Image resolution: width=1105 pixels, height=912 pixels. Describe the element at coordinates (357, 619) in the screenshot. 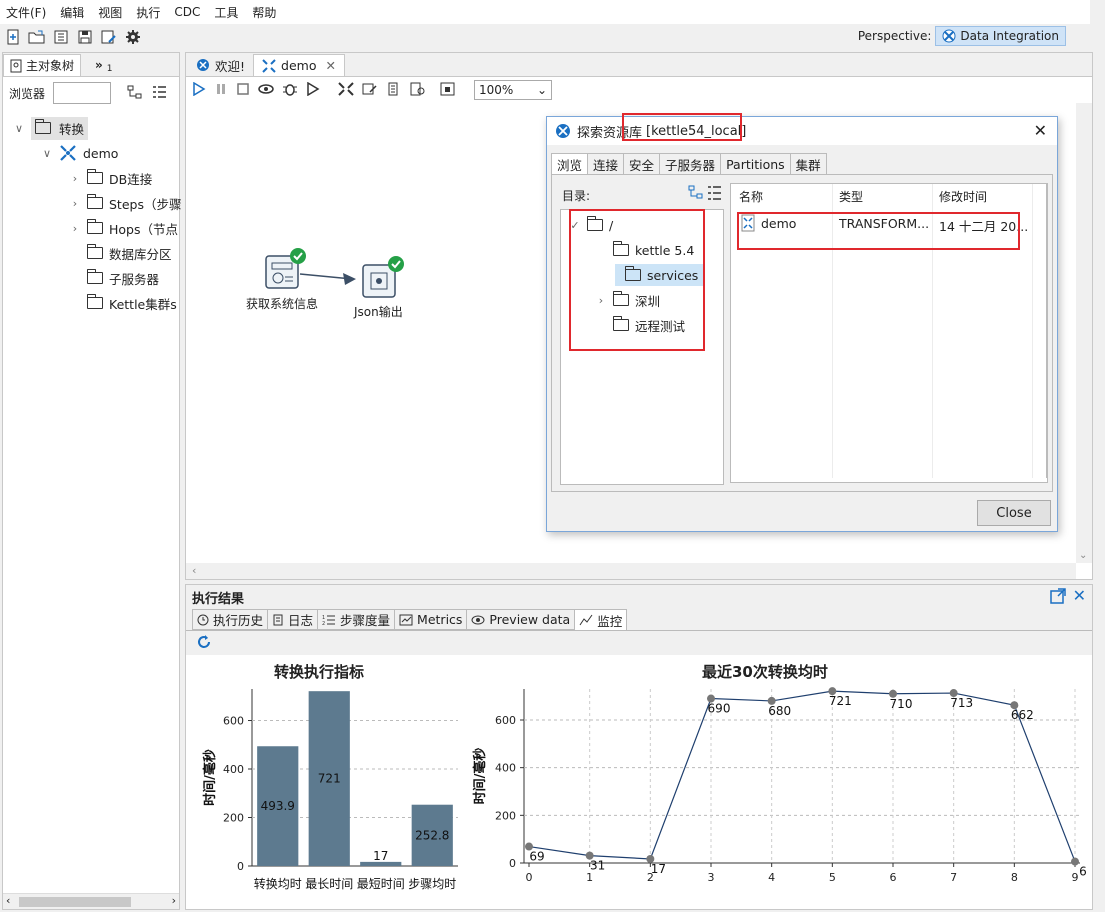

I see `tab-step-metrics: 1 2 步骤度量` at that location.